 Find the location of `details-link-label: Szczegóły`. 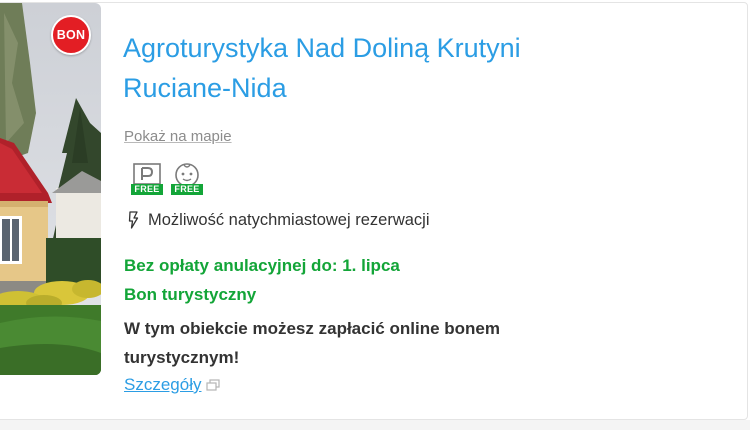

details-link-label: Szczegóły is located at coordinates (162, 385).